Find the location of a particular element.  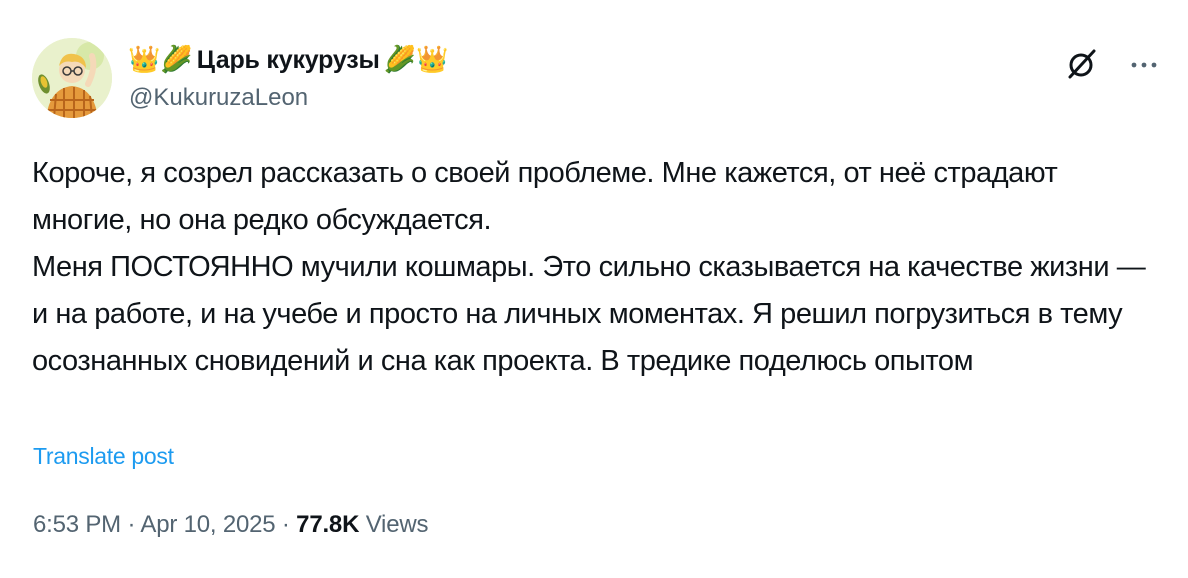

corn-crown-emojis-trailing: 🌽👑 is located at coordinates (416, 60).